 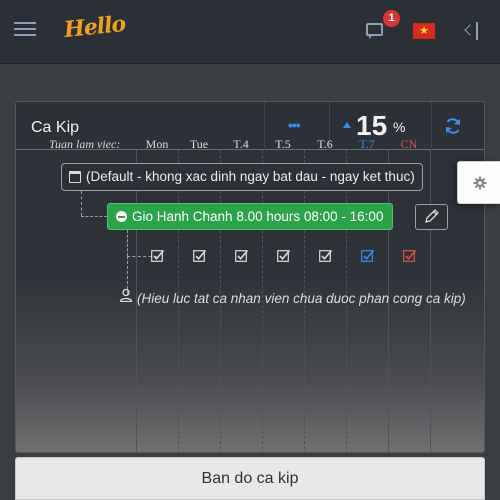 I want to click on pencil-icon, so click(x=432, y=216).